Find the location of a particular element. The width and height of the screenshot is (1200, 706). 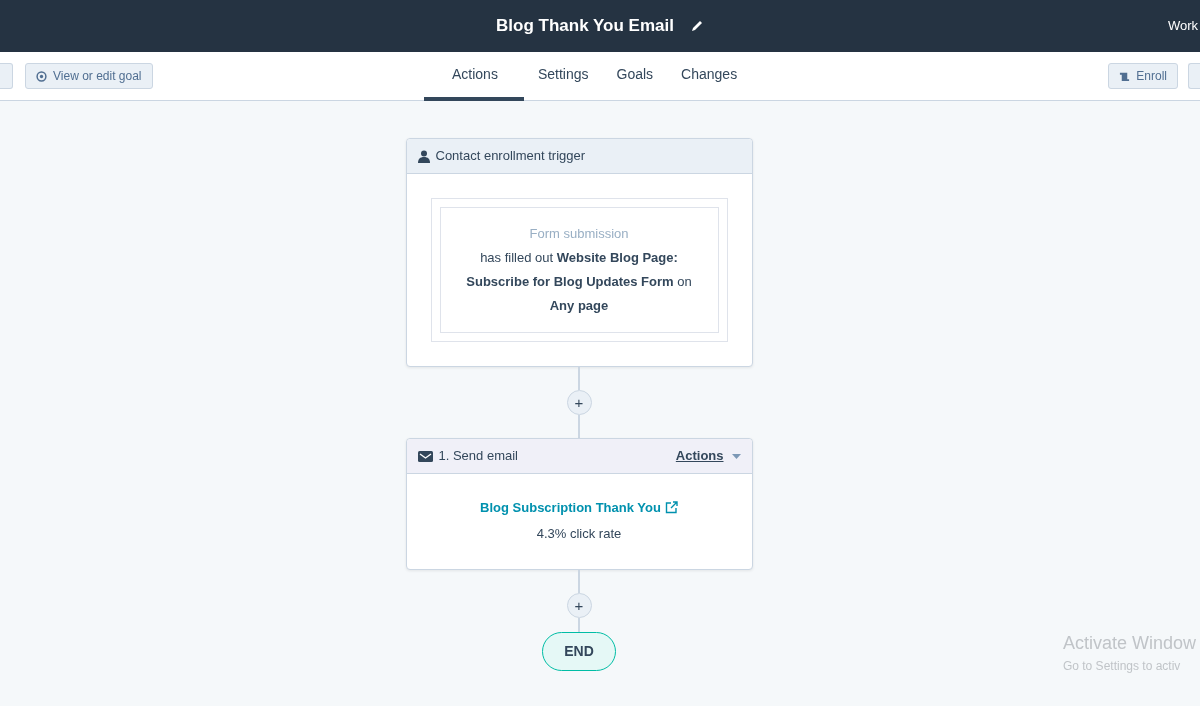

tab: Settings is located at coordinates (563, 76).